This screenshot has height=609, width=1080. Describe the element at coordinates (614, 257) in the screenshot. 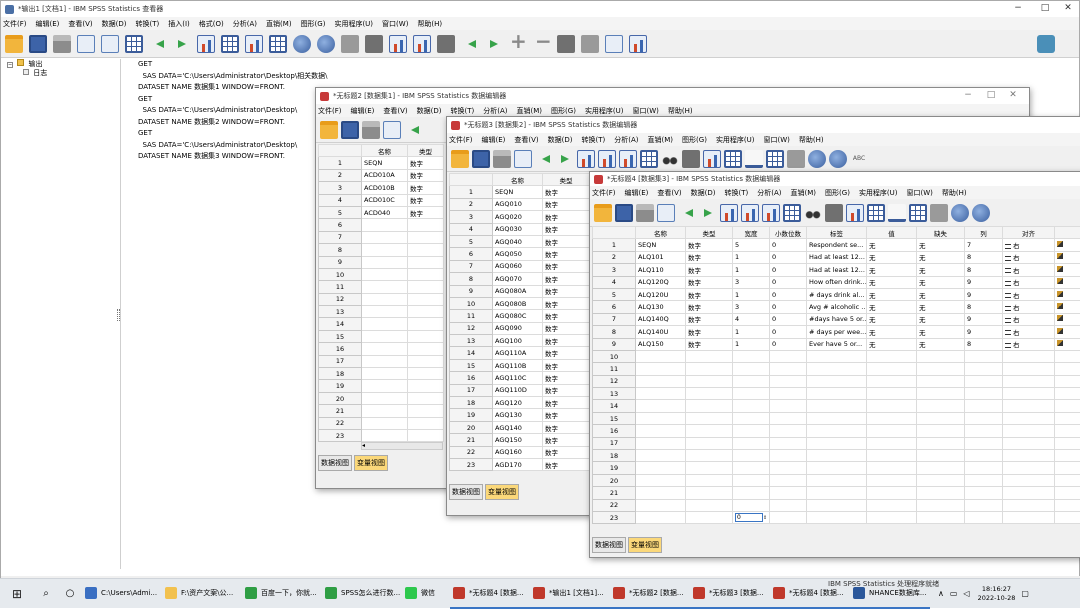

I see `row-number: 2` at that location.